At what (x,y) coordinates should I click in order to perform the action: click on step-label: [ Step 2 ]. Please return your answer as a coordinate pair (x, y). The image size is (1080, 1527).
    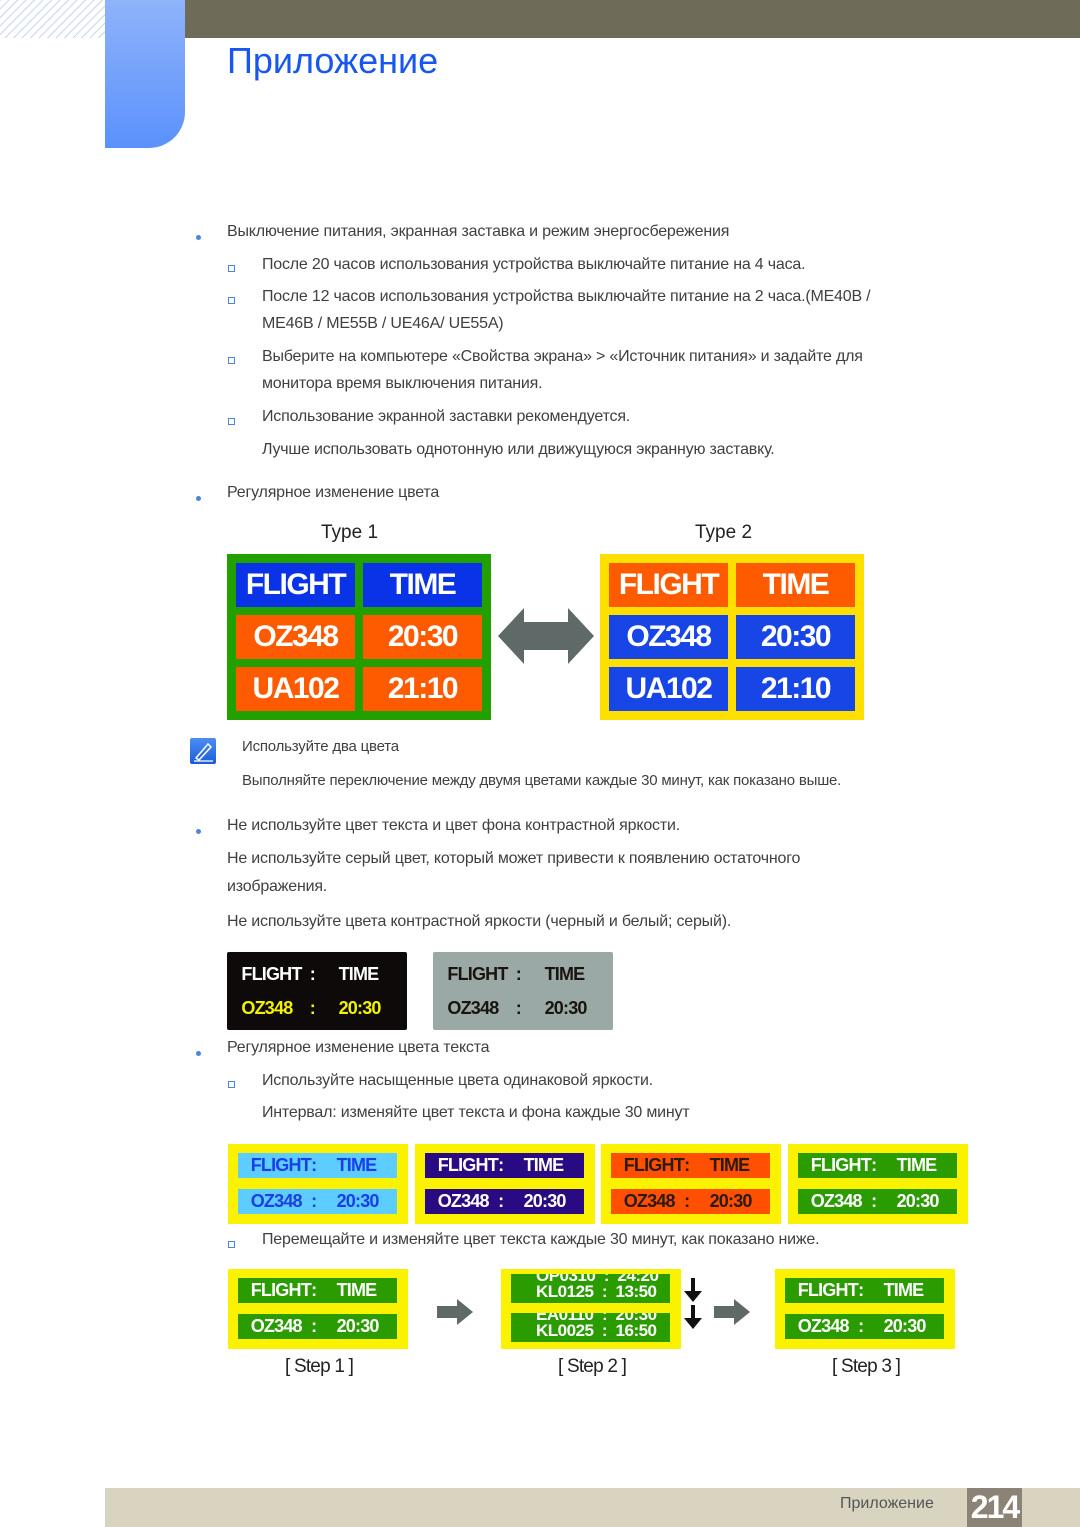
    Looking at the image, I should click on (592, 1366).